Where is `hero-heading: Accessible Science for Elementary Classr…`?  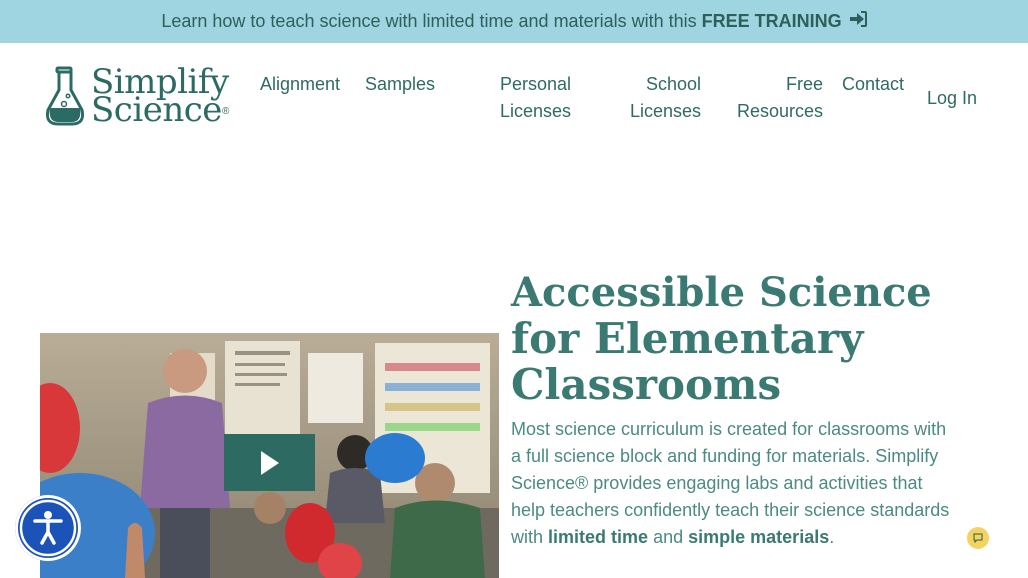
hero-heading: Accessible Science for Elementary Classr… is located at coordinates (751, 339).